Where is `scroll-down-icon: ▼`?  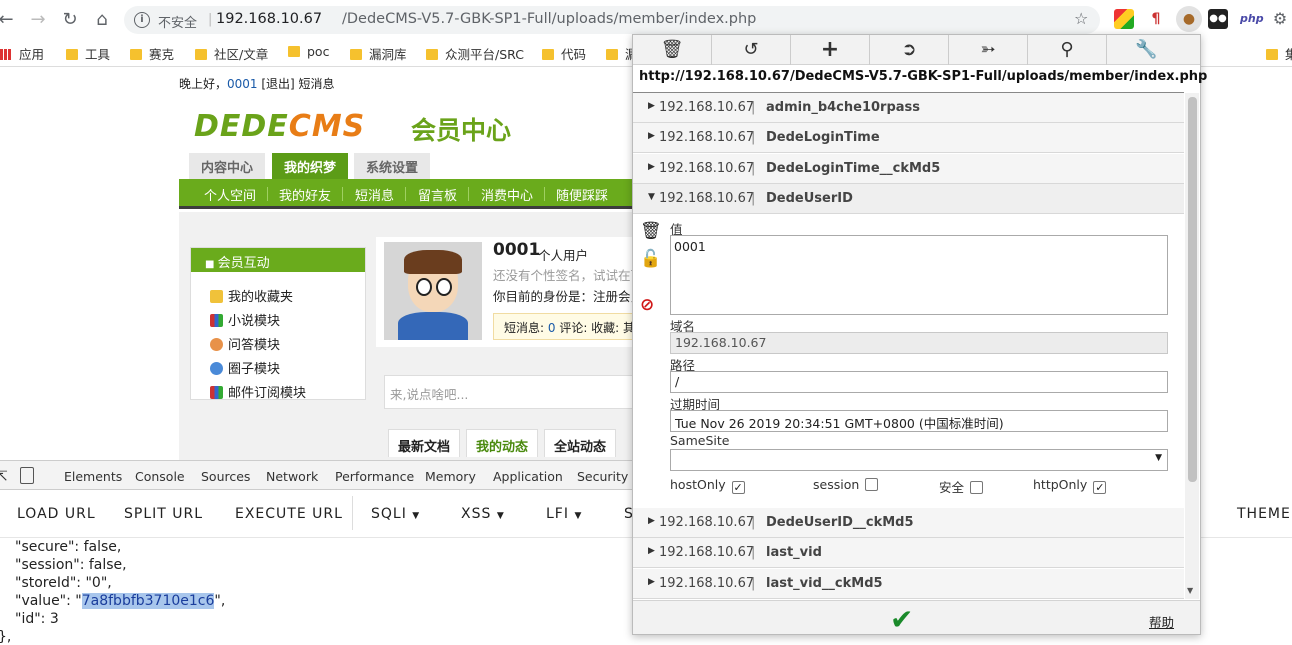
scroll-down-icon: ▼ is located at coordinates (1190, 590).